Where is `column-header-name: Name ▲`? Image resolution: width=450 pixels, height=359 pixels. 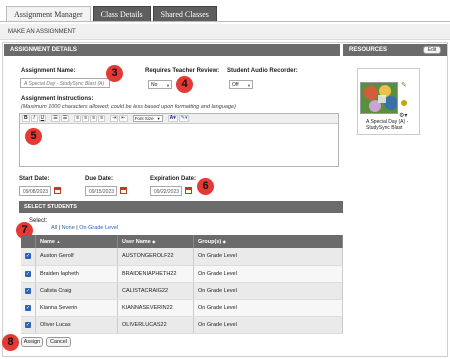
column-header-name: Name ▲ is located at coordinates (76, 241).